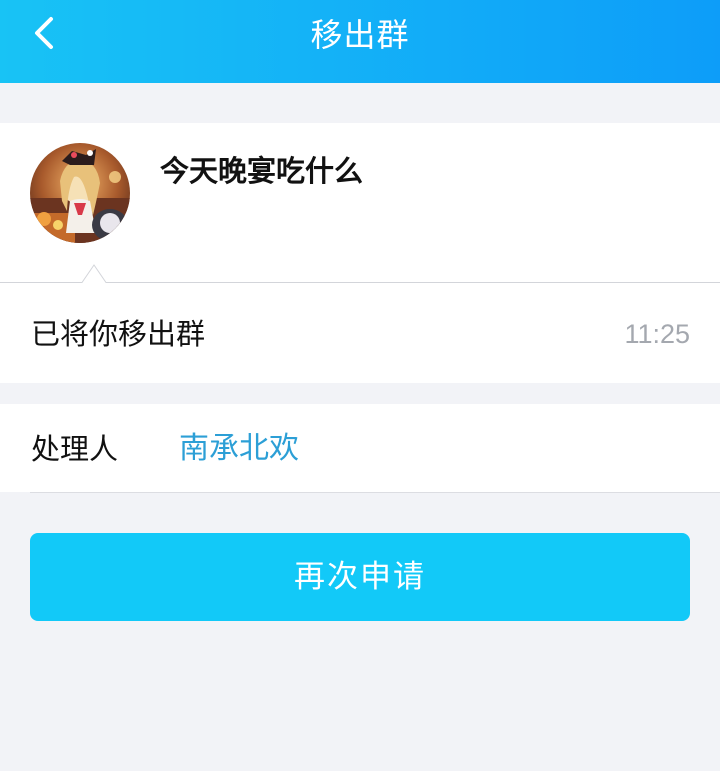 Image resolution: width=720 pixels, height=771 pixels. Describe the element at coordinates (80, 193) in the screenshot. I see `group-avatar` at that location.